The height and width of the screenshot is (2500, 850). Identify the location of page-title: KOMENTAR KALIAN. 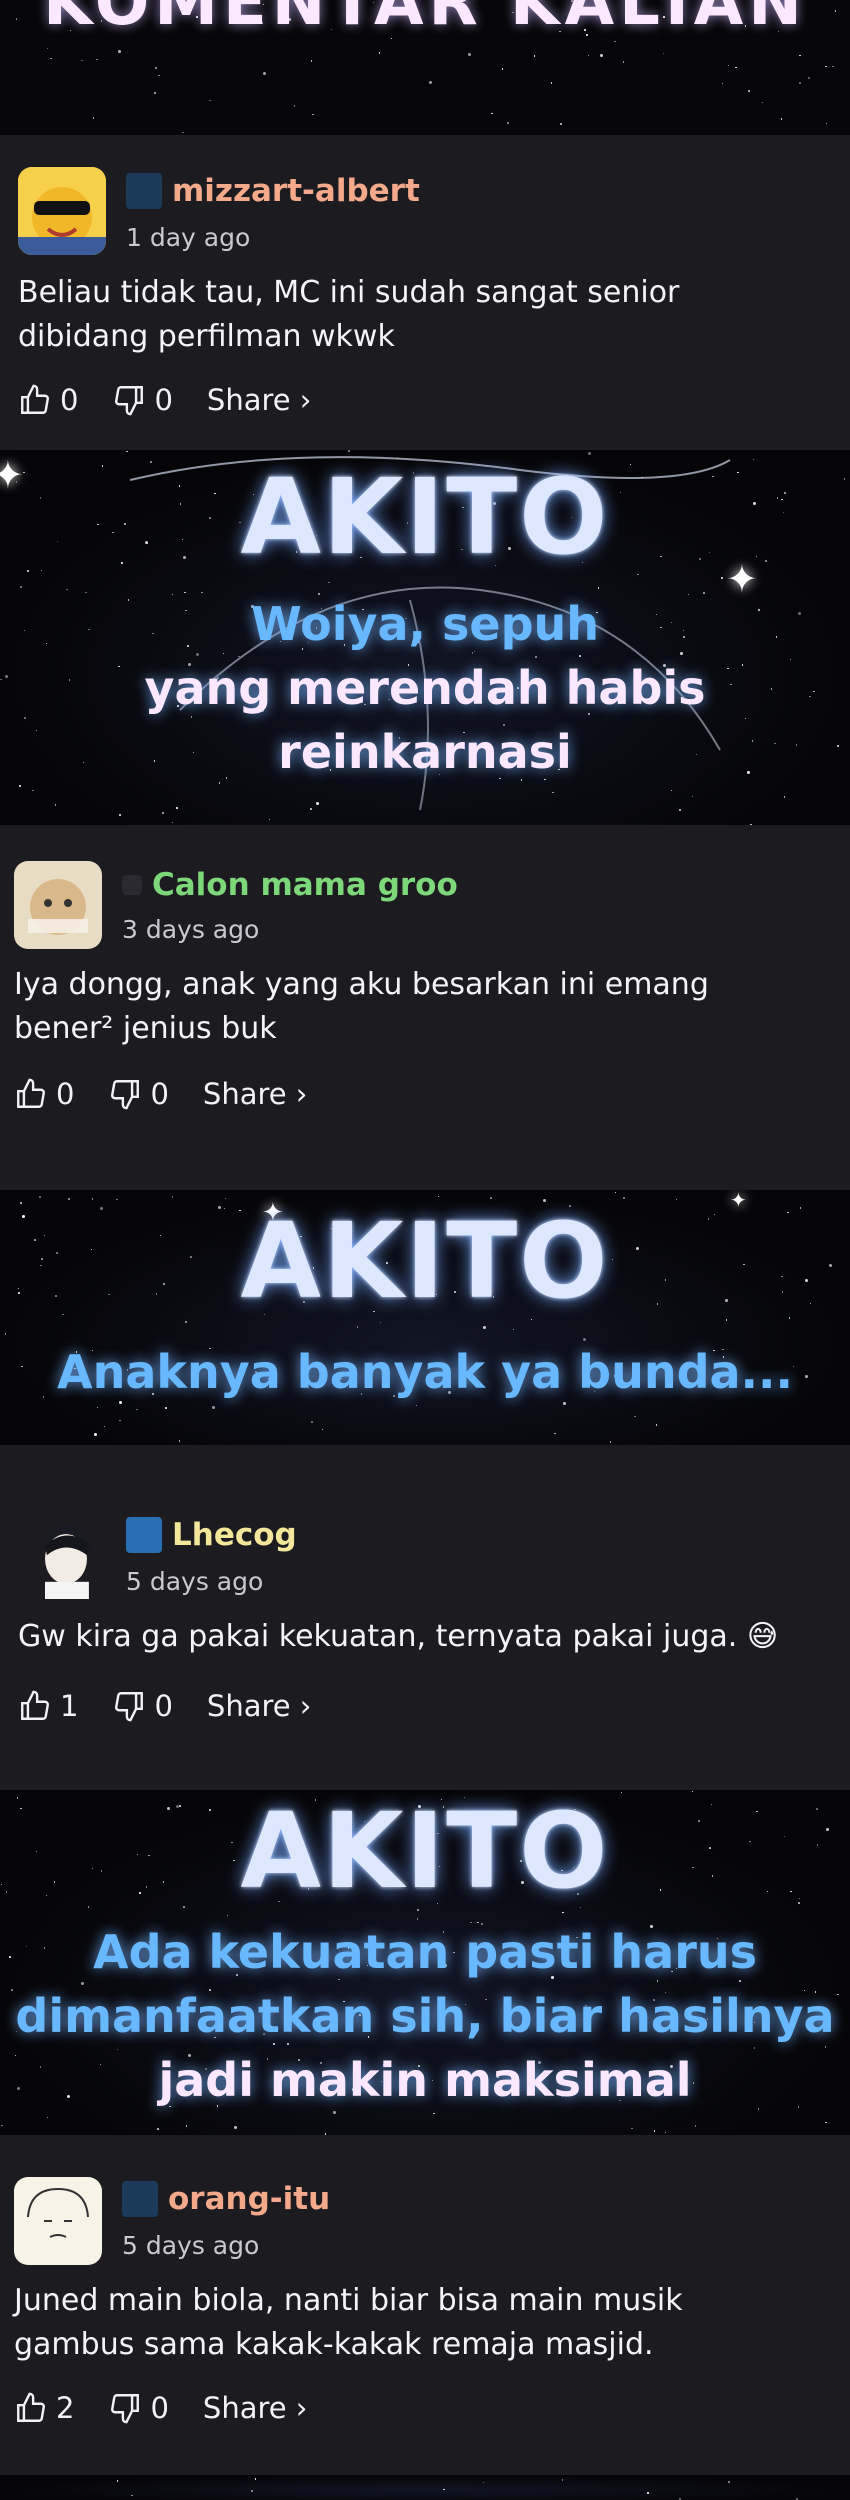
(425, 20).